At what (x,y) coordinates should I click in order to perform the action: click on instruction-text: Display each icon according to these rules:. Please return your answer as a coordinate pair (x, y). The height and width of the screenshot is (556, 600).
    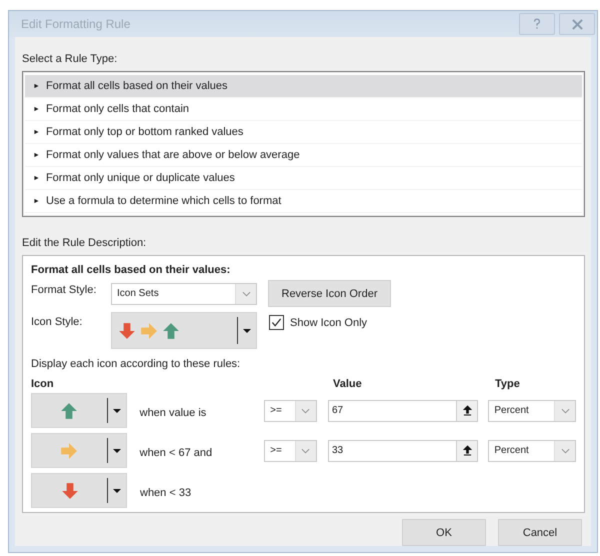
    Looking at the image, I should click on (136, 364).